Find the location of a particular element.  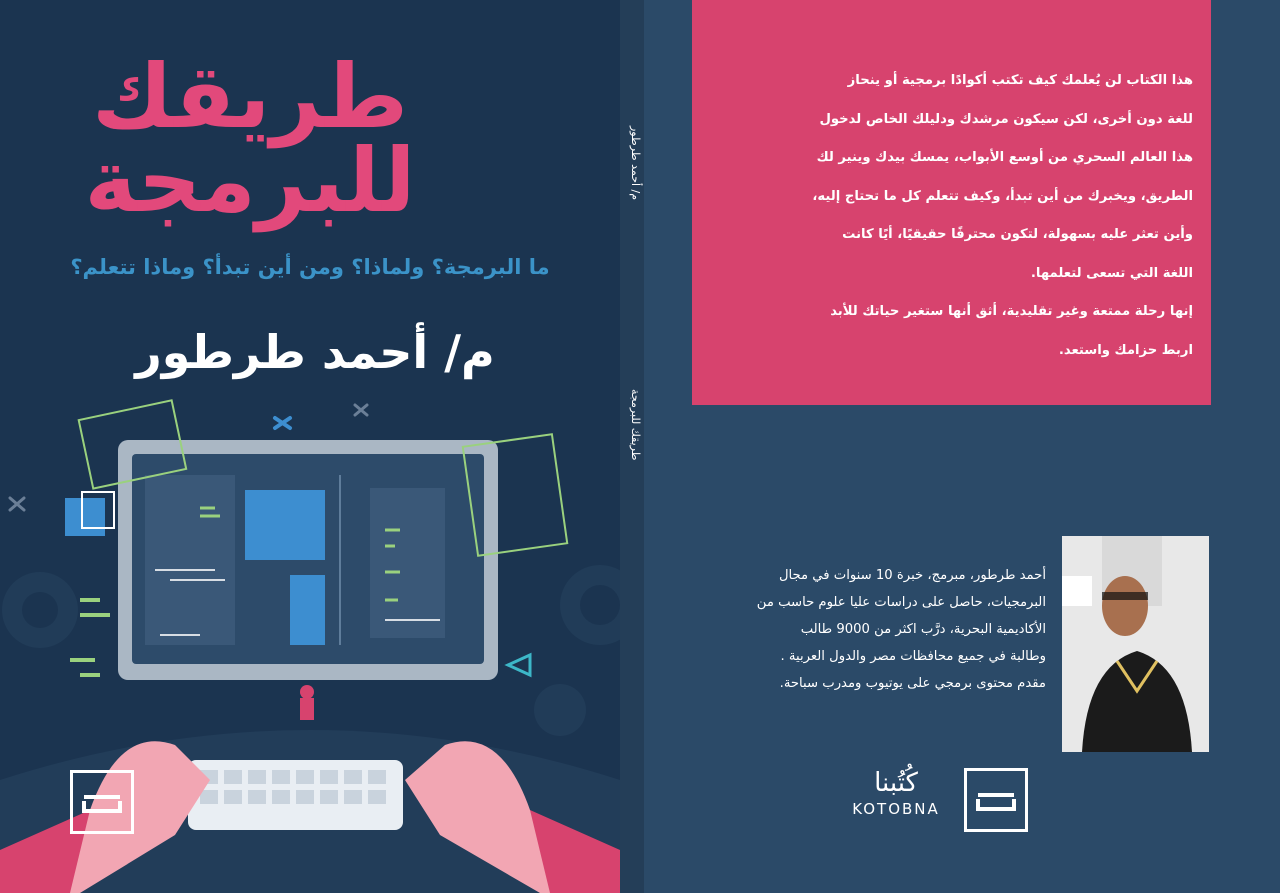

author-name: م/ أحمد طرطور is located at coordinates (315, 352).